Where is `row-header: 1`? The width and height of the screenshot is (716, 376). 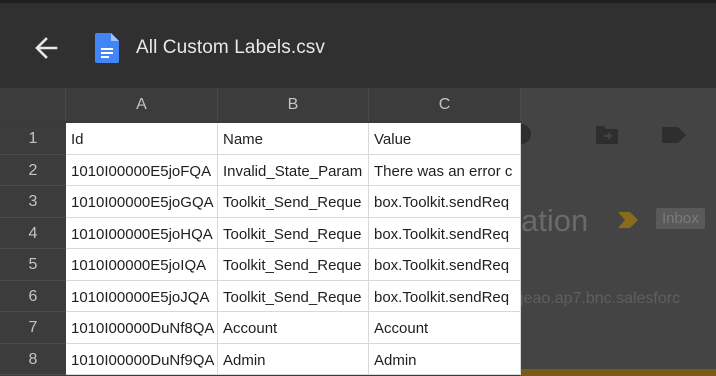 row-header: 1 is located at coordinates (33, 139).